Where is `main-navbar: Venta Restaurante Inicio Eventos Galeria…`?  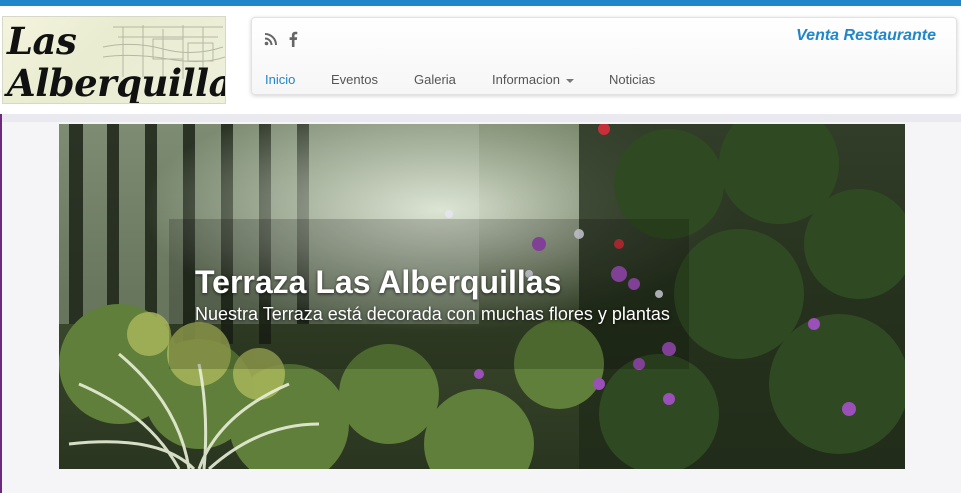
main-navbar: Venta Restaurante Inicio Eventos Galeria… is located at coordinates (604, 56).